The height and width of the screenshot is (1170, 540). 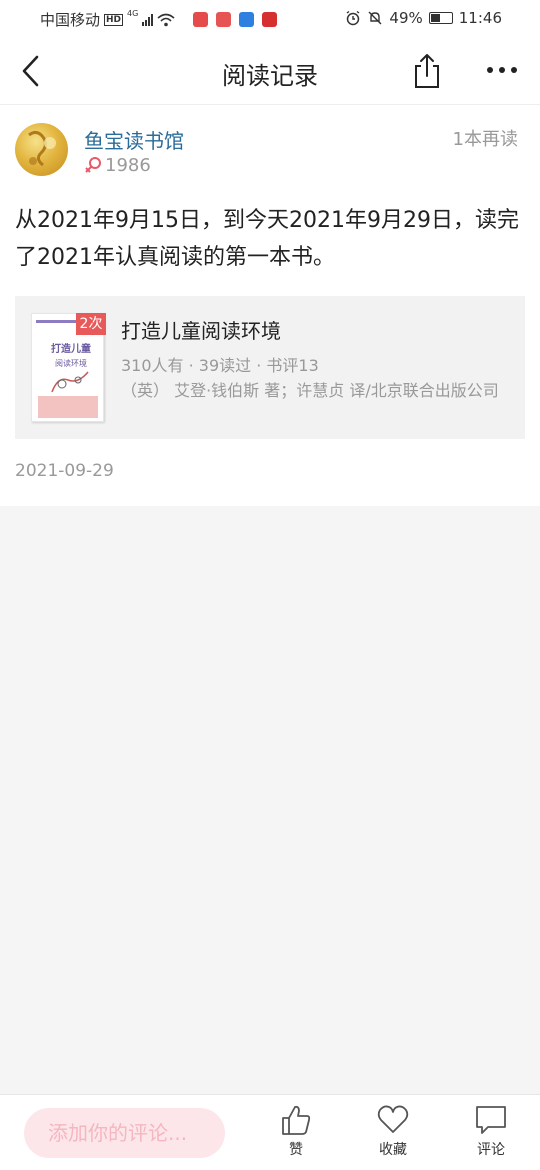 I want to click on battery-percent: 49%, so click(x=406, y=18).